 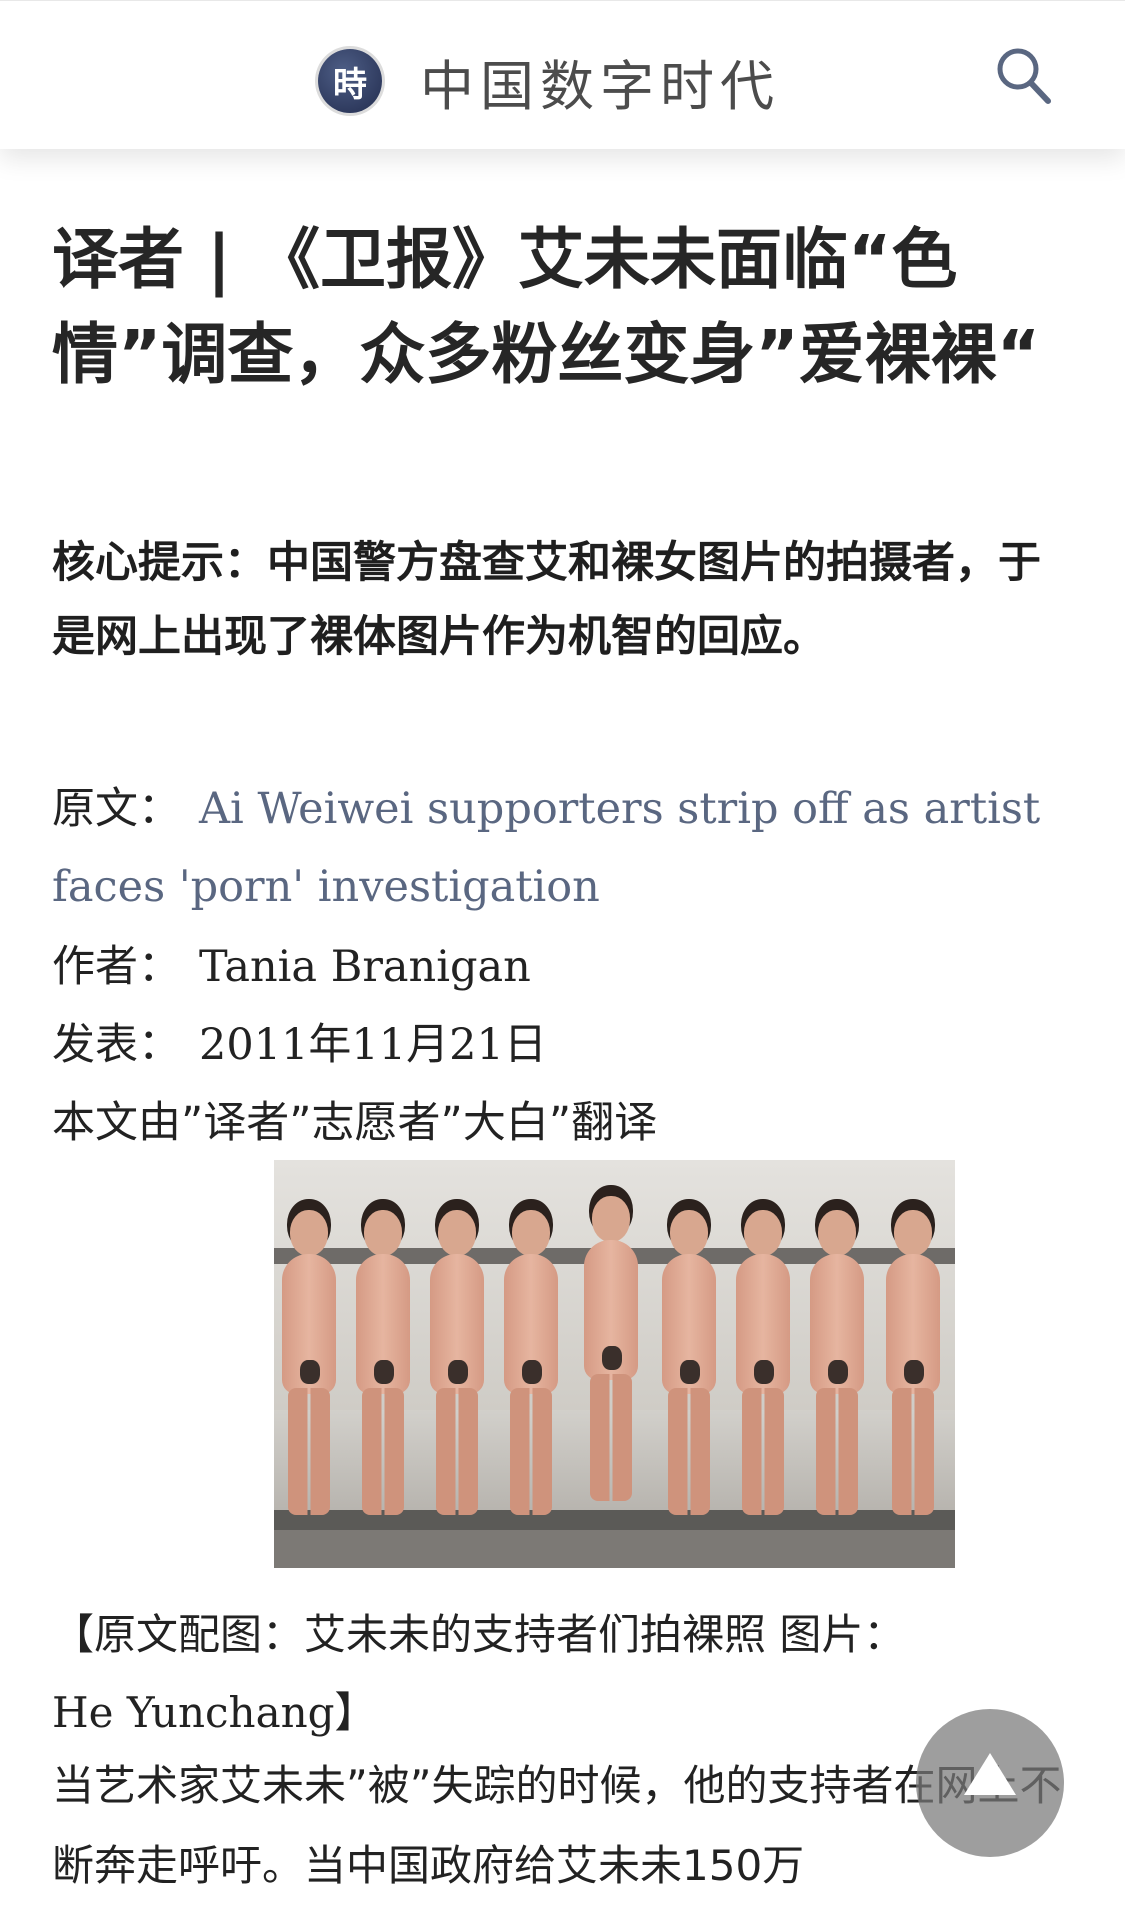 I want to click on logo-glyph: 時, so click(x=350, y=84).